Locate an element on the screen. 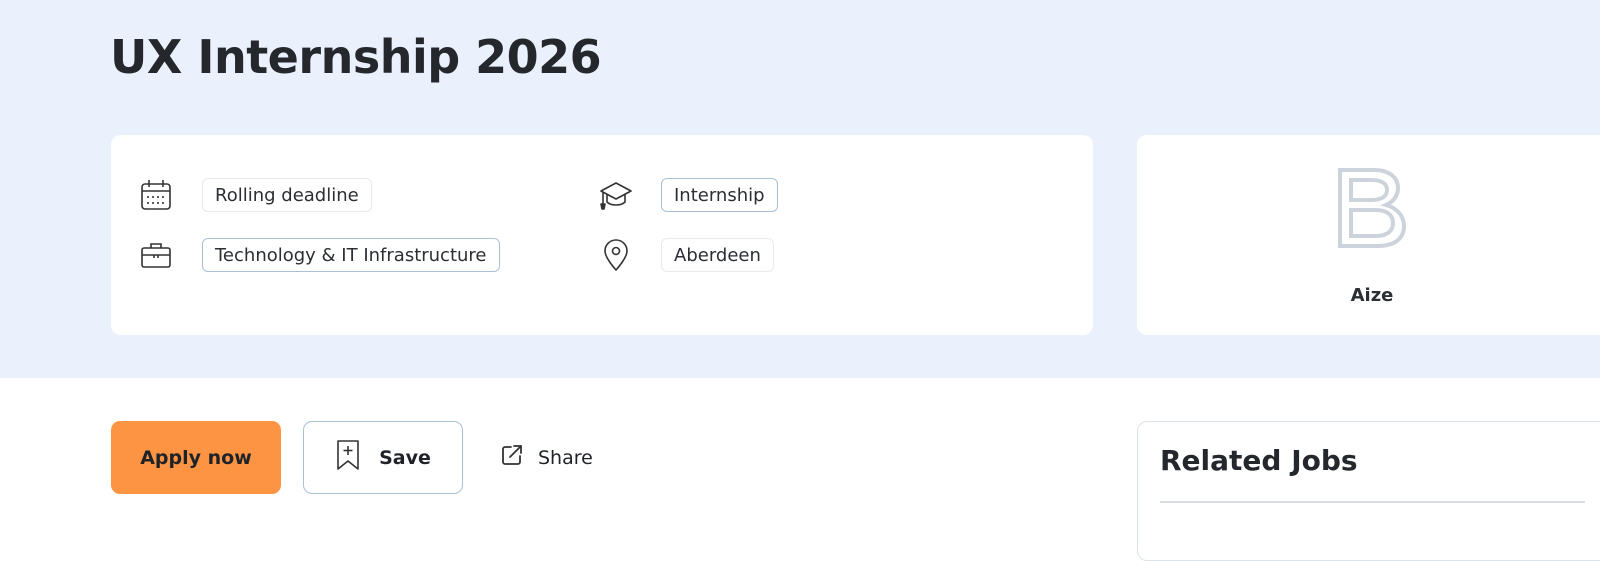 This screenshot has height=561, width=1600. page-title: UX Internship 2026 is located at coordinates (356, 57).